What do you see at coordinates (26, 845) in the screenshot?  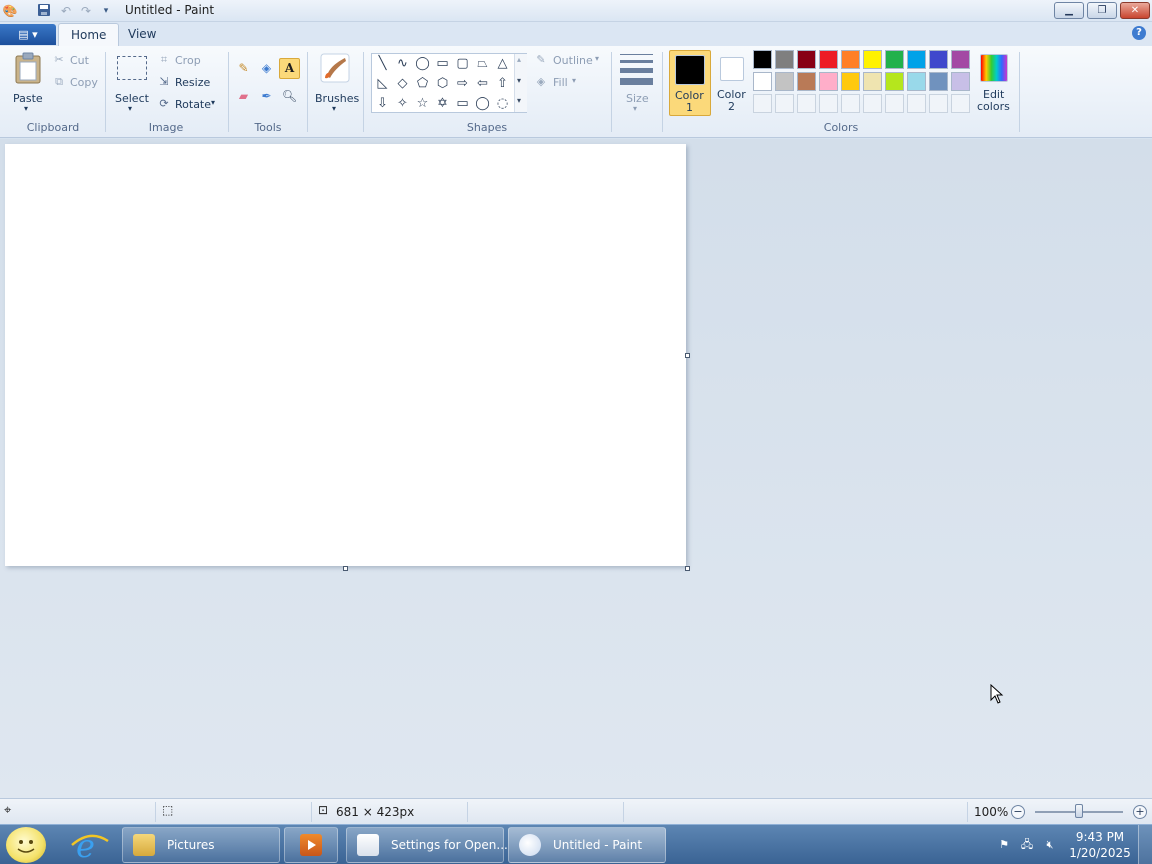 I see `start-button` at bounding box center [26, 845].